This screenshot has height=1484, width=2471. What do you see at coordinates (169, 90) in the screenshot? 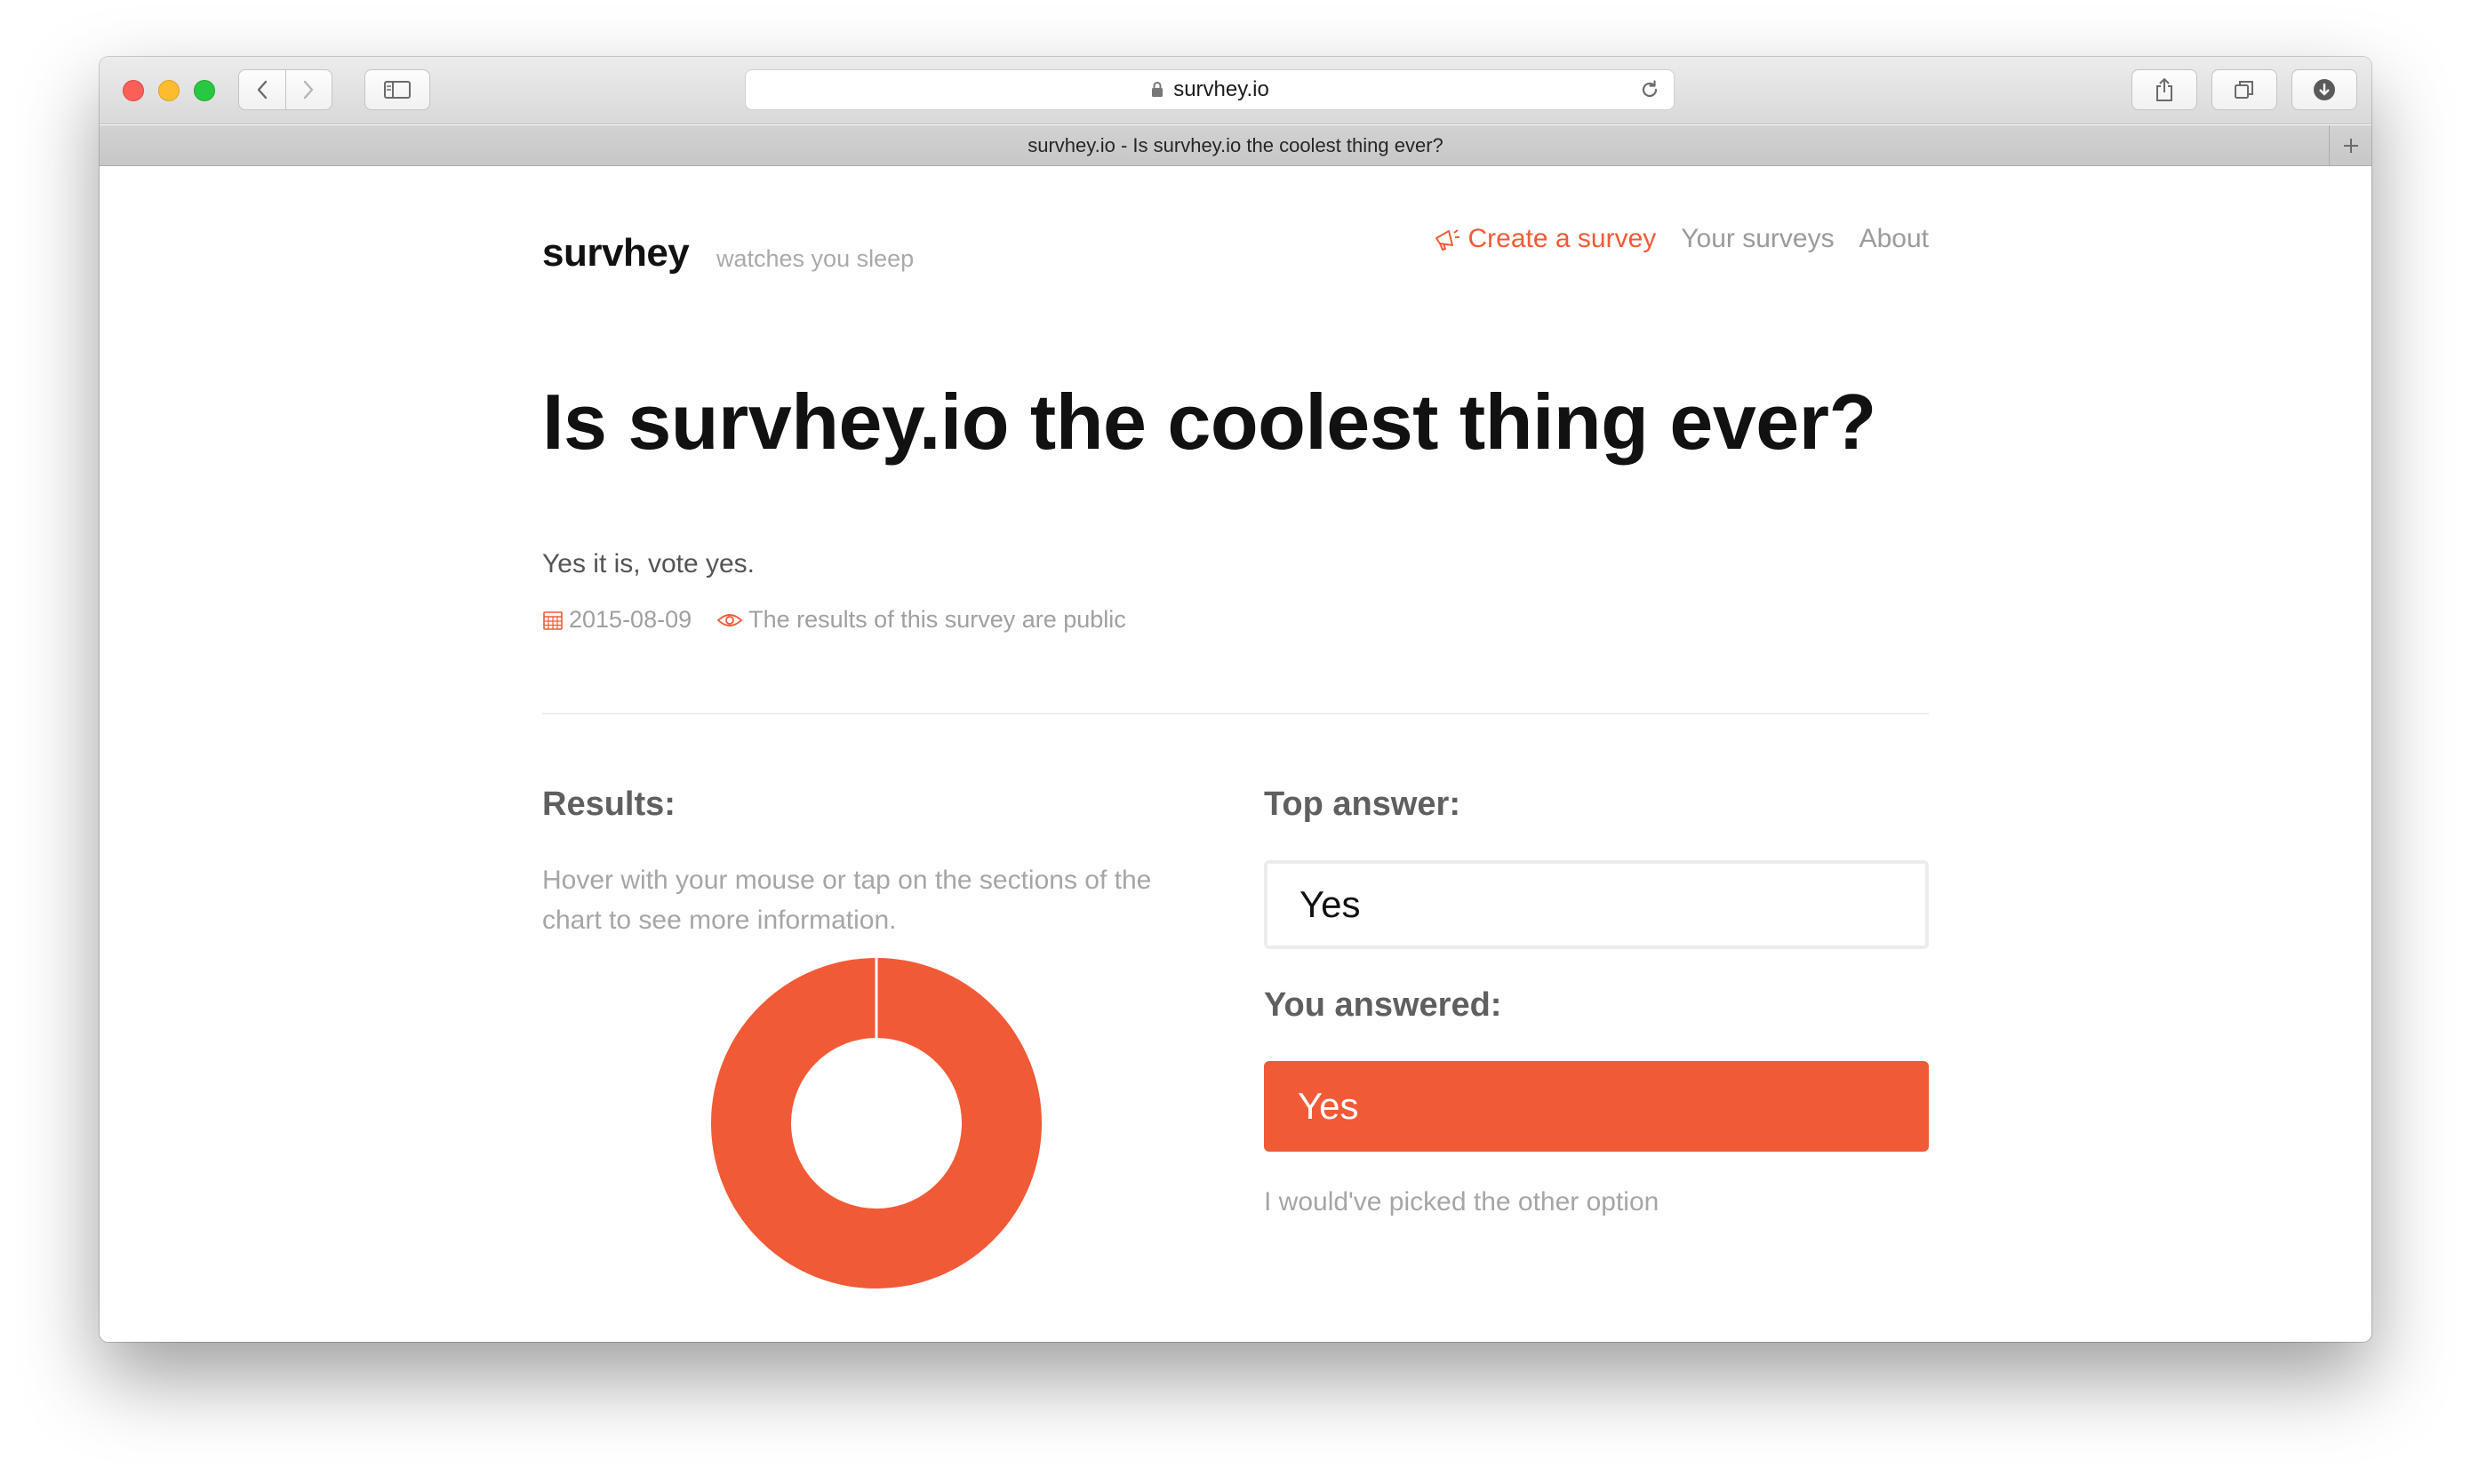
I see `minimize-window-button` at bounding box center [169, 90].